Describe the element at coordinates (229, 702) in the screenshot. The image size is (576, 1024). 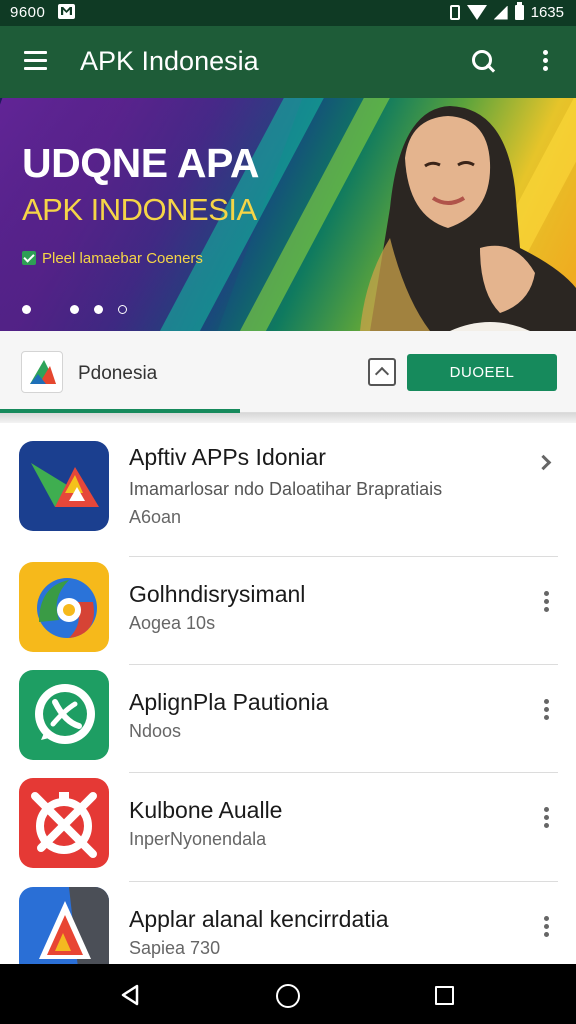
I see `app-name: AplignPla Pautionia` at that location.